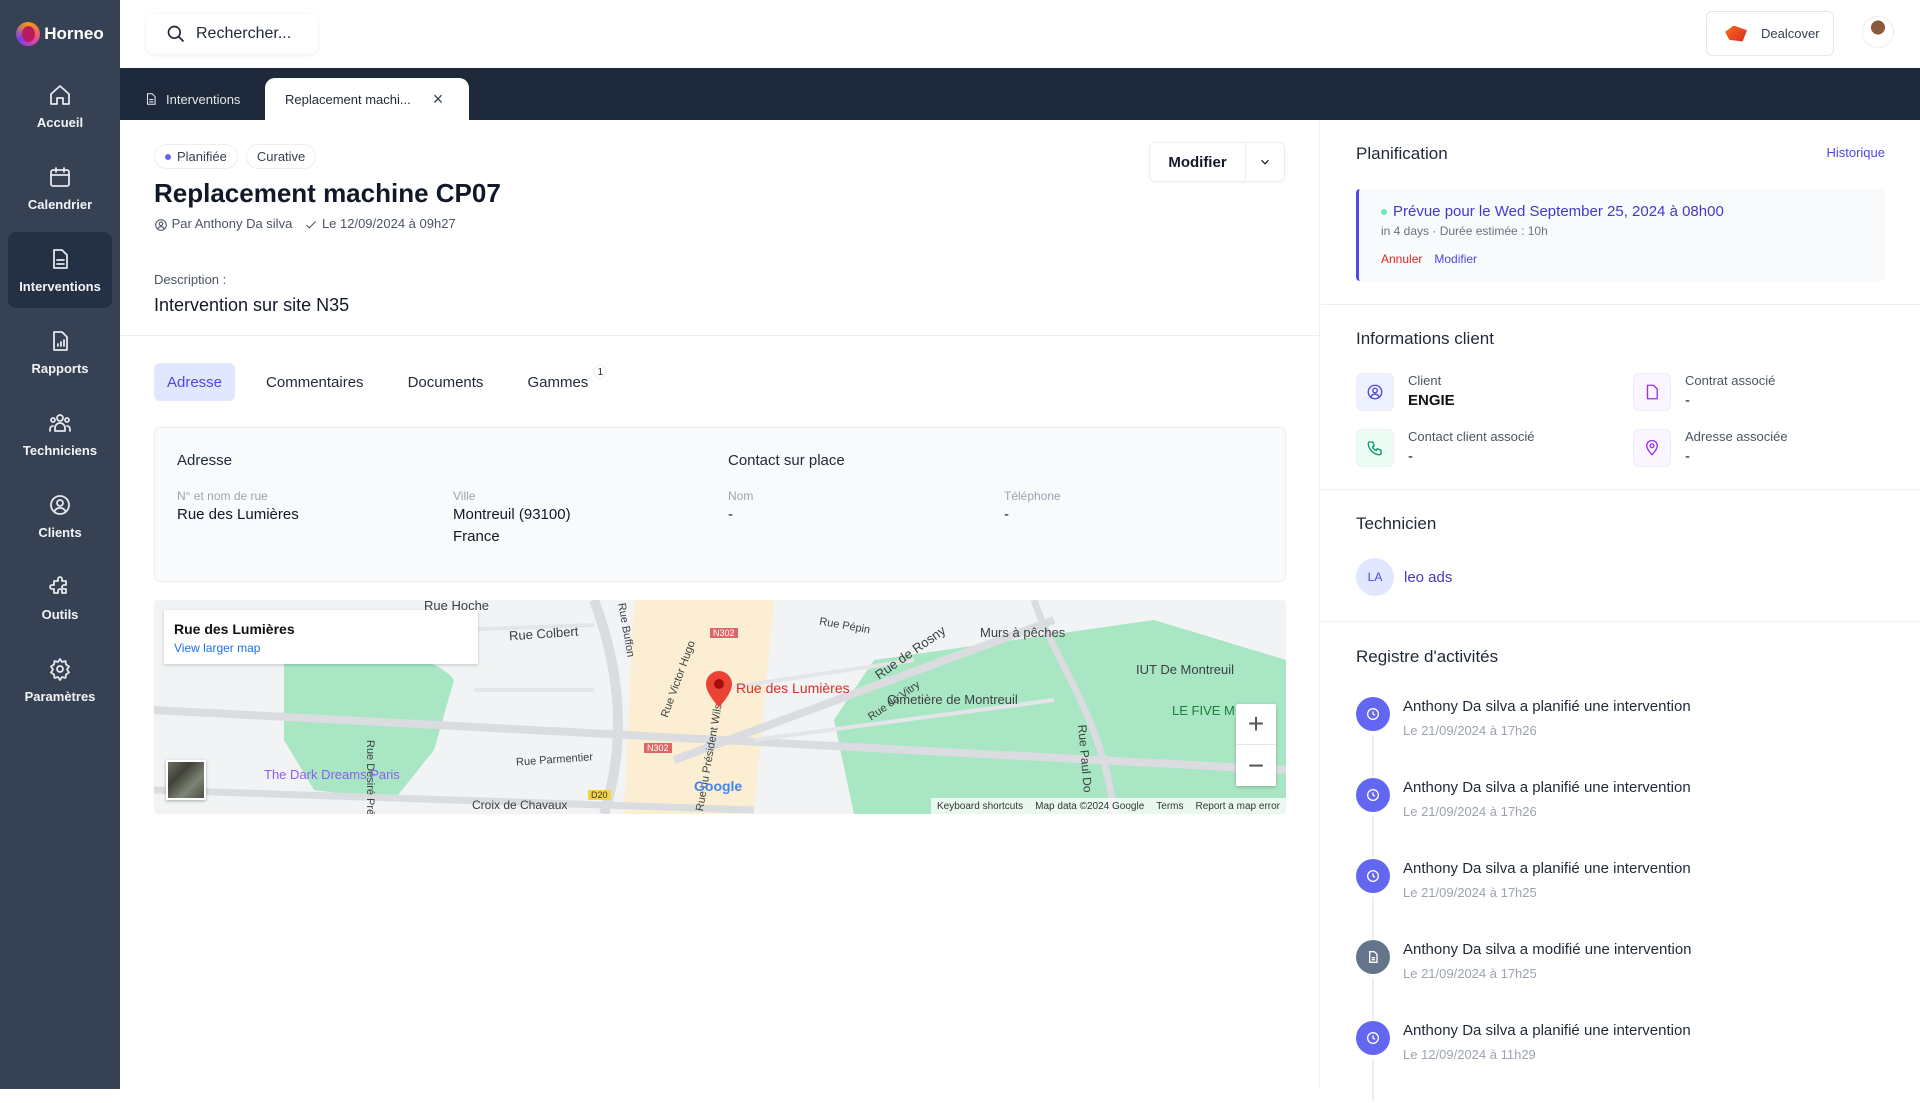 The width and height of the screenshot is (1920, 1103). What do you see at coordinates (195, 382) in the screenshot?
I see `tab-adresse: Adresse` at bounding box center [195, 382].